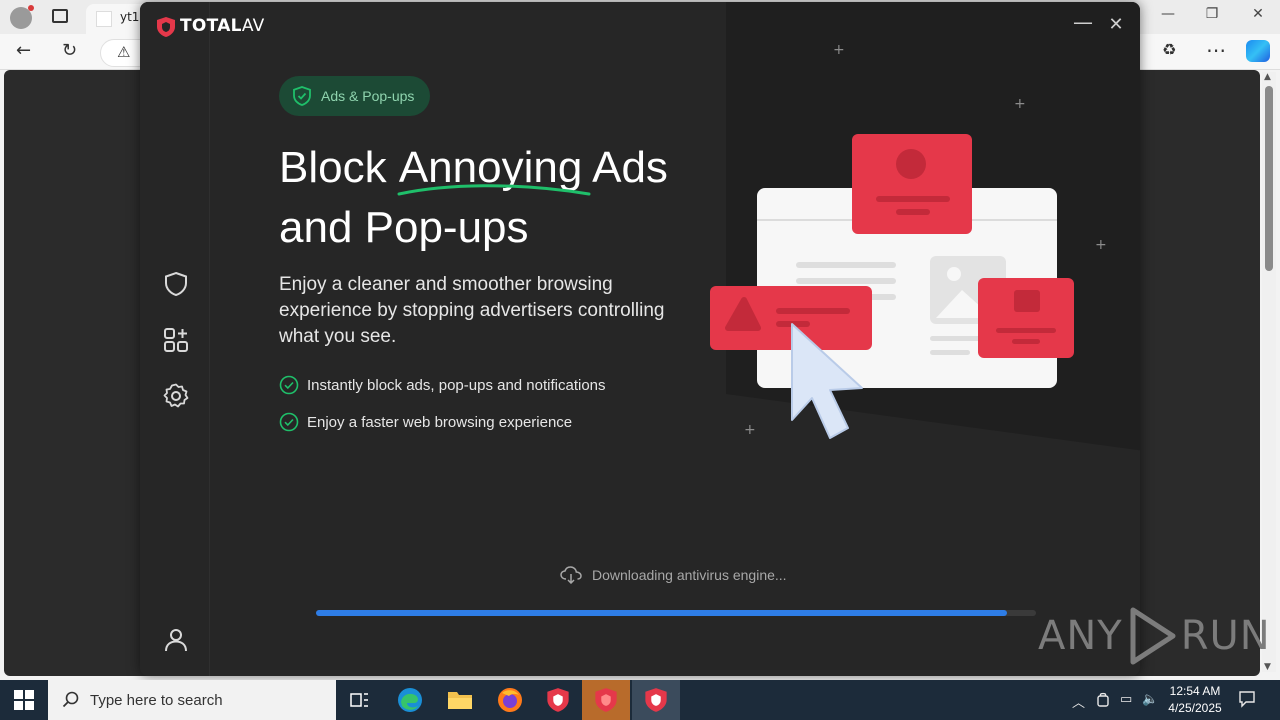 The height and width of the screenshot is (720, 1280). I want to click on gear-icon, so click(176, 396).